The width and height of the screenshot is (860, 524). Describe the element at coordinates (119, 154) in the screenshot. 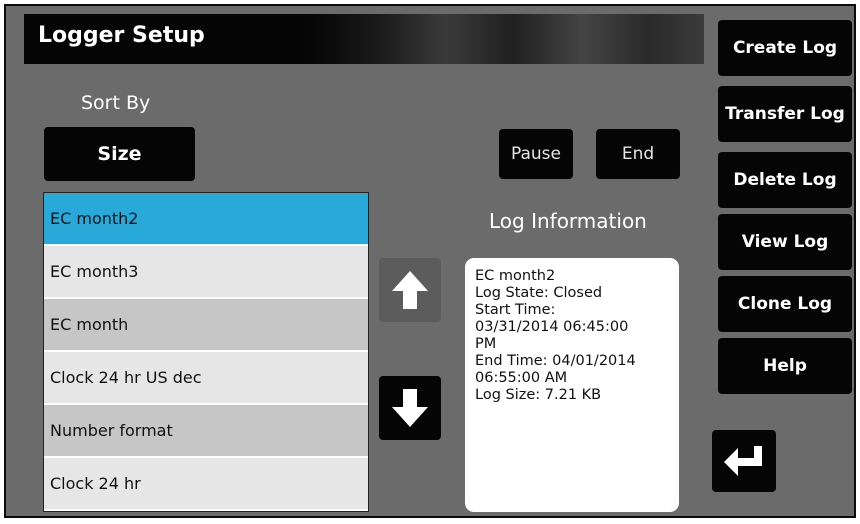

I see `sort-size-button: Size` at that location.